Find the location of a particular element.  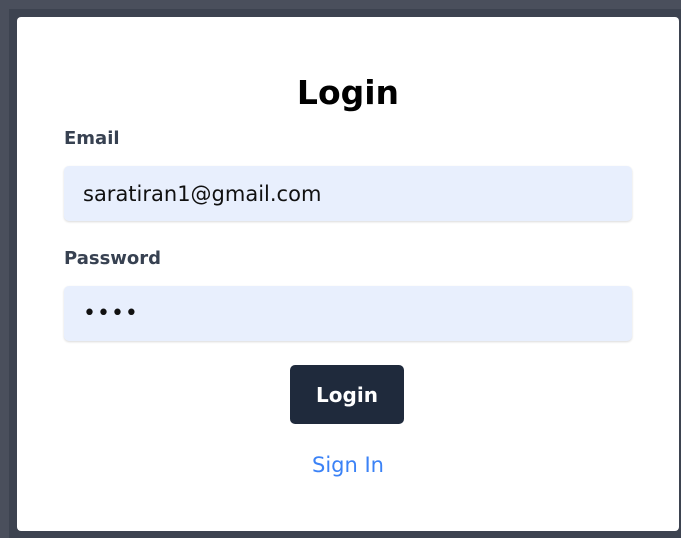

sign-in-link: Sign In is located at coordinates (348, 465).